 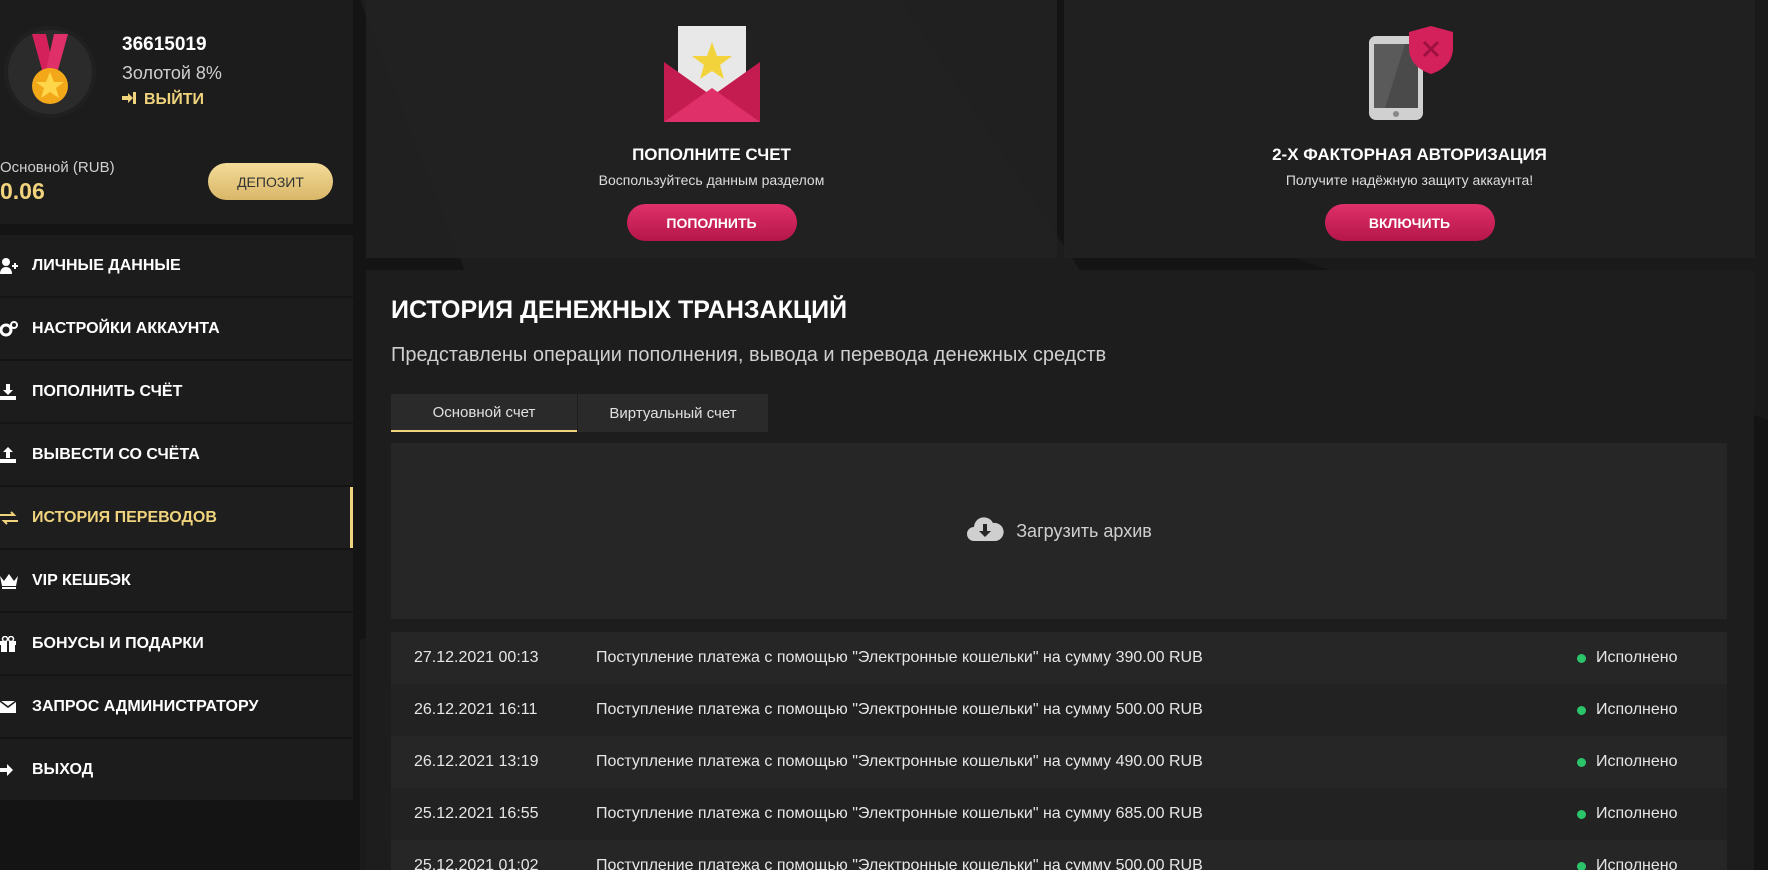 What do you see at coordinates (22, 191) in the screenshot?
I see `balance-value: 0.06` at bounding box center [22, 191].